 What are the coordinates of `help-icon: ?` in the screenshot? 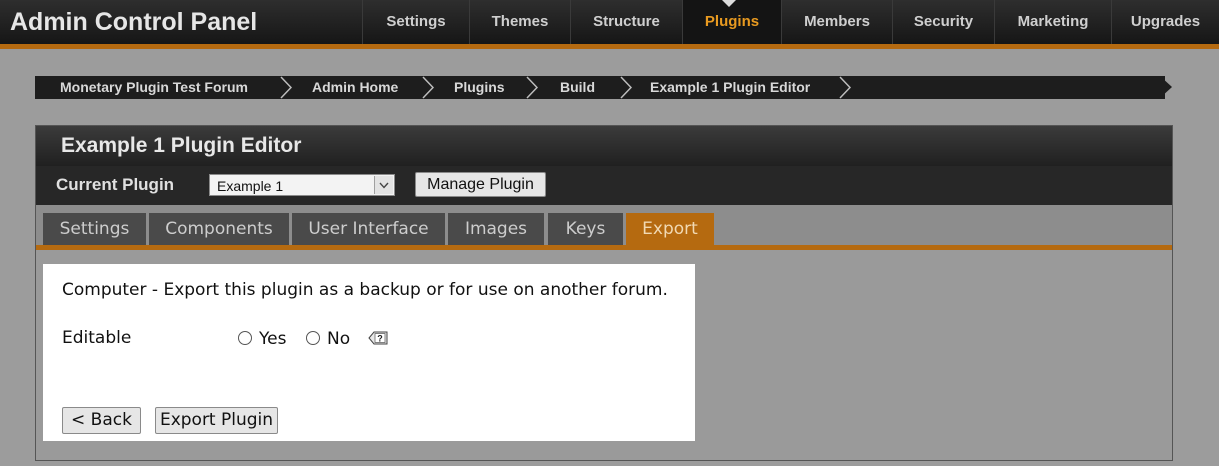 It's located at (378, 338).